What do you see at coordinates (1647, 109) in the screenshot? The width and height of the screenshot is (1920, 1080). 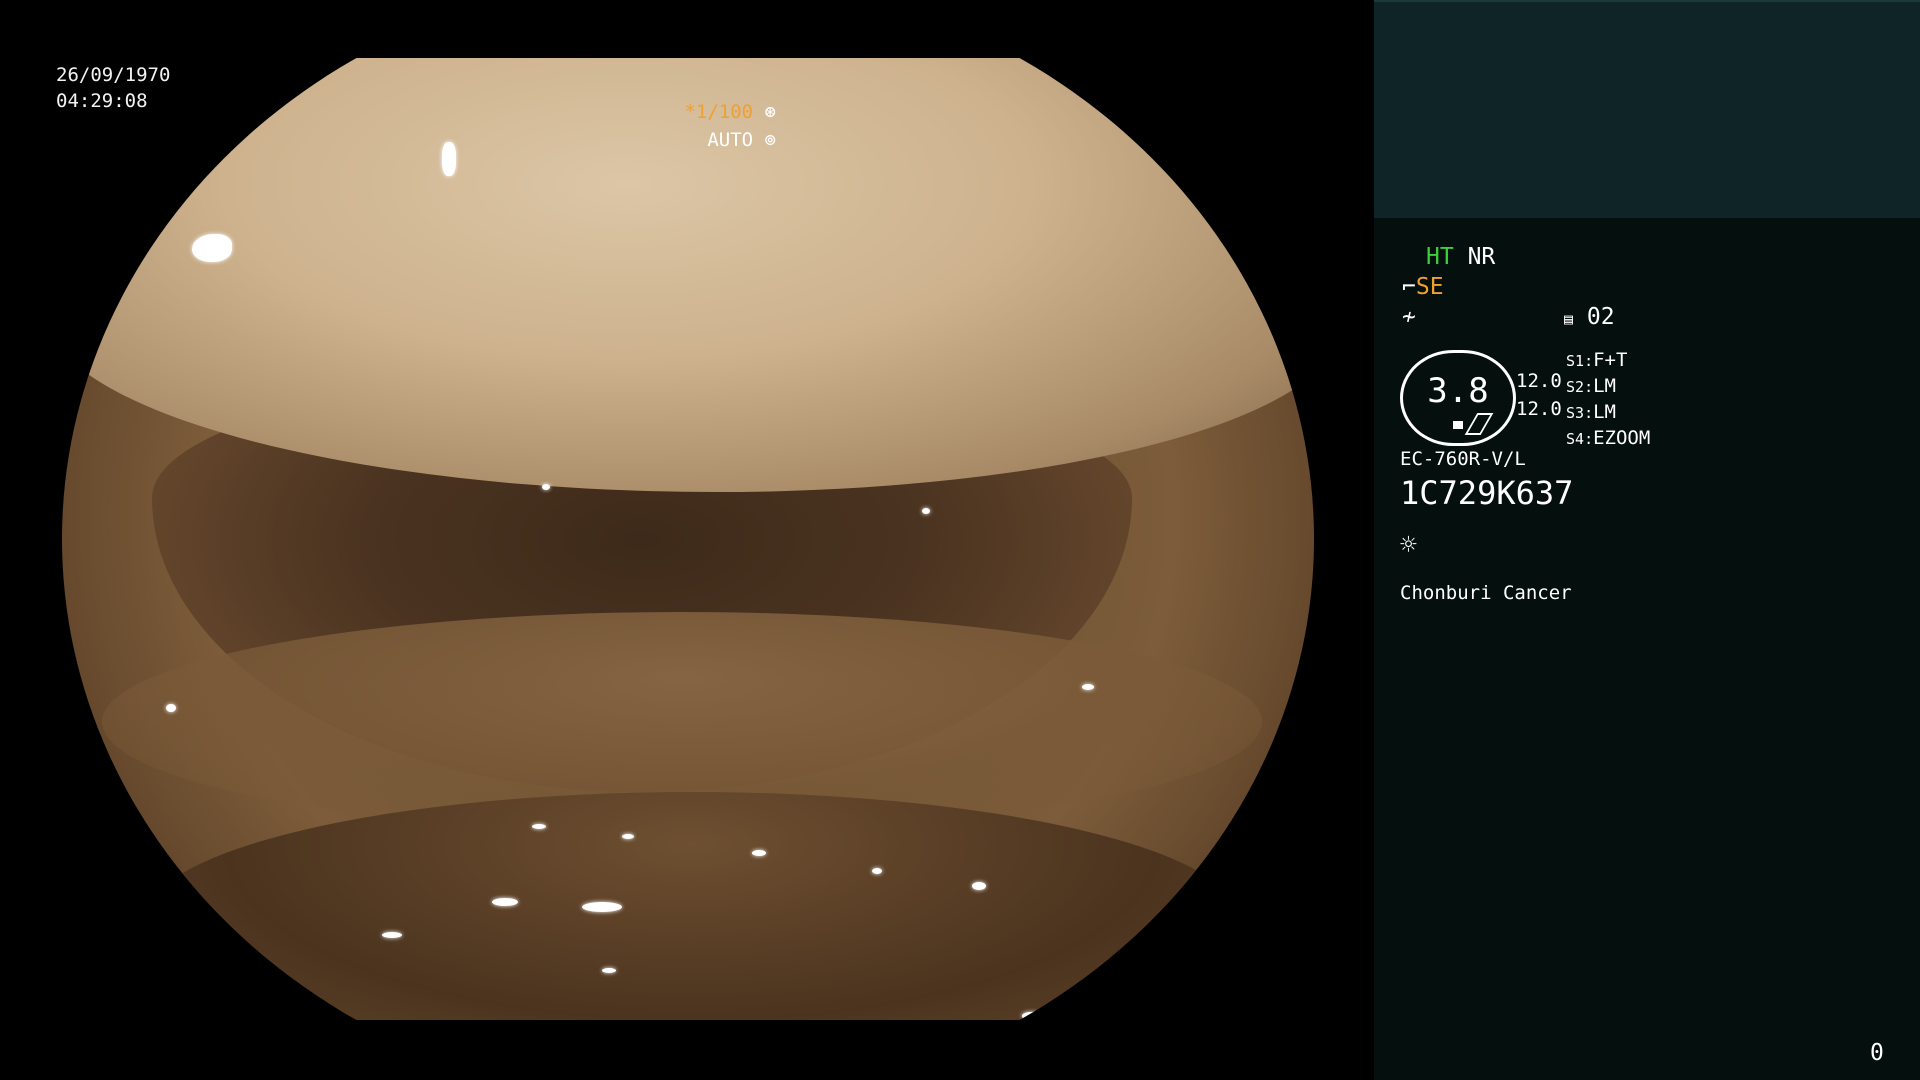 I see `panel-header-area` at bounding box center [1647, 109].